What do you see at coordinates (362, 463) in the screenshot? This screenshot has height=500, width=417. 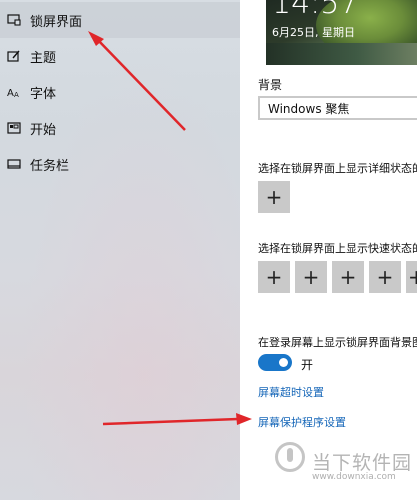 I see `watermark-title: 当下软件园` at bounding box center [362, 463].